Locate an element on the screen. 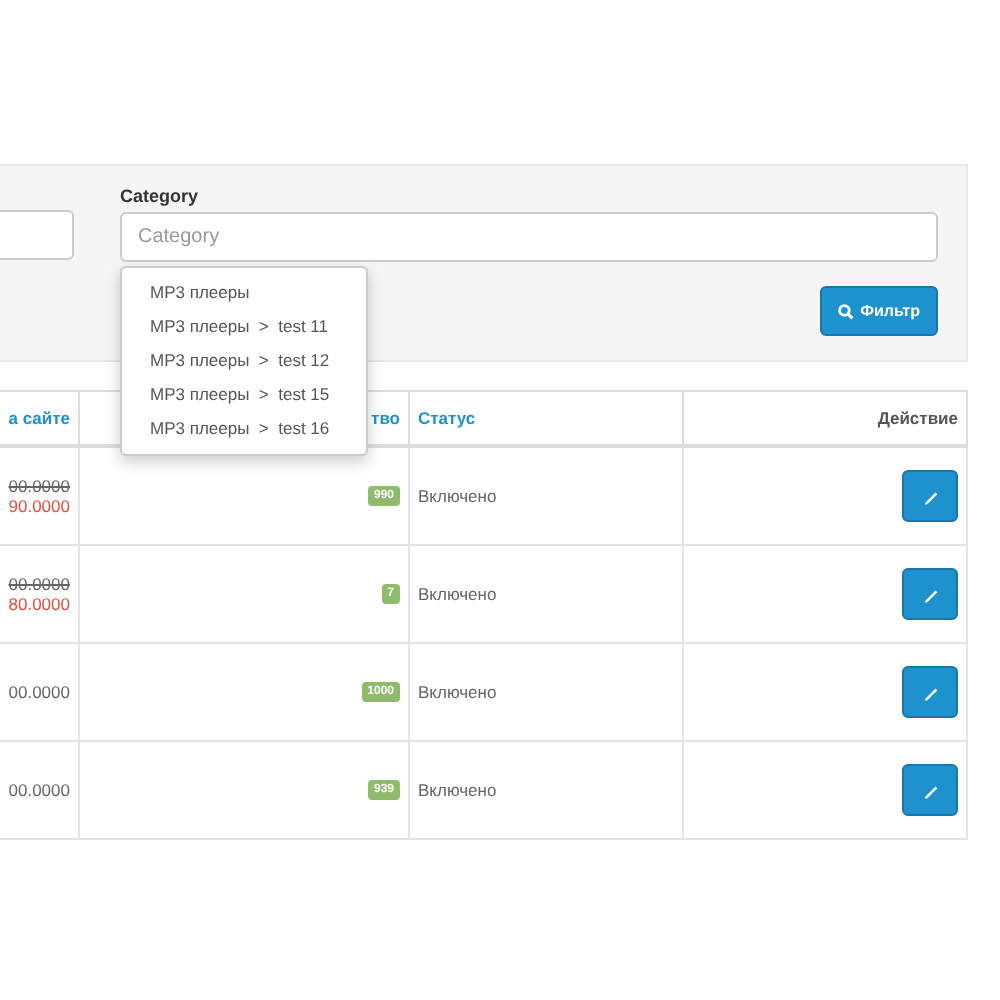  category-field: Category is located at coordinates (529, 237).